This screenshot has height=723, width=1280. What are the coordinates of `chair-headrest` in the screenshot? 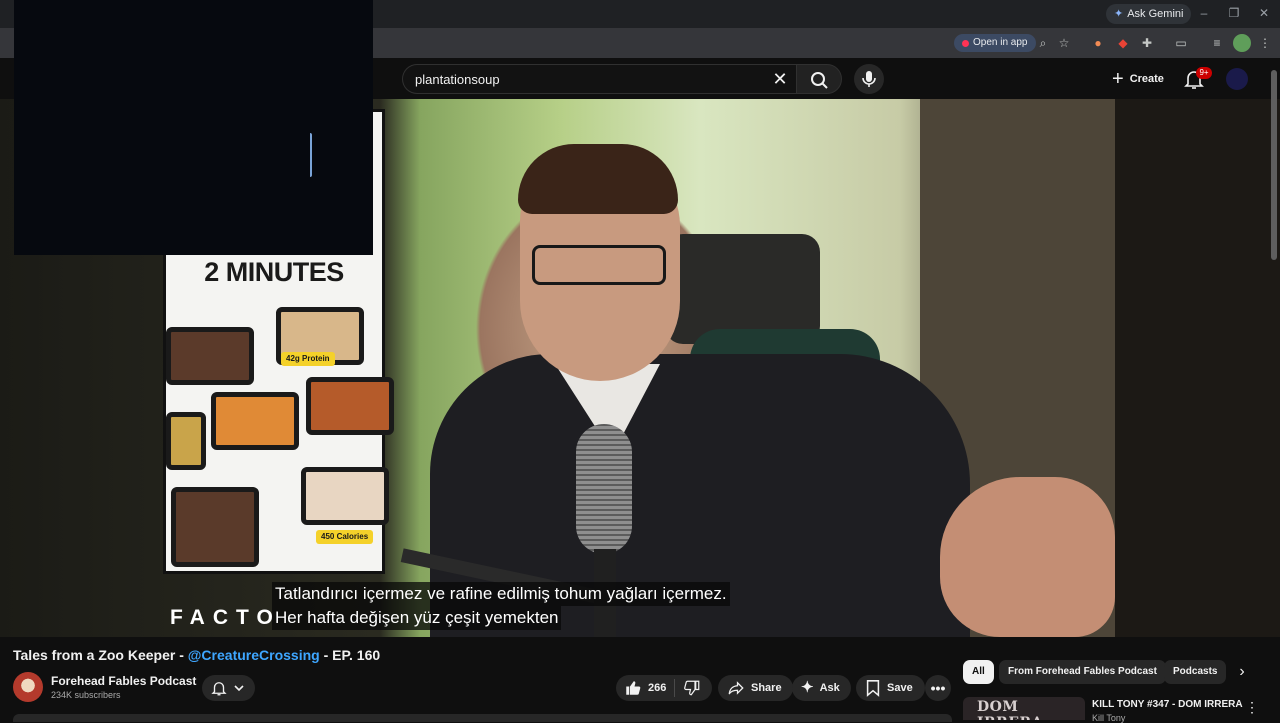 It's located at (742, 289).